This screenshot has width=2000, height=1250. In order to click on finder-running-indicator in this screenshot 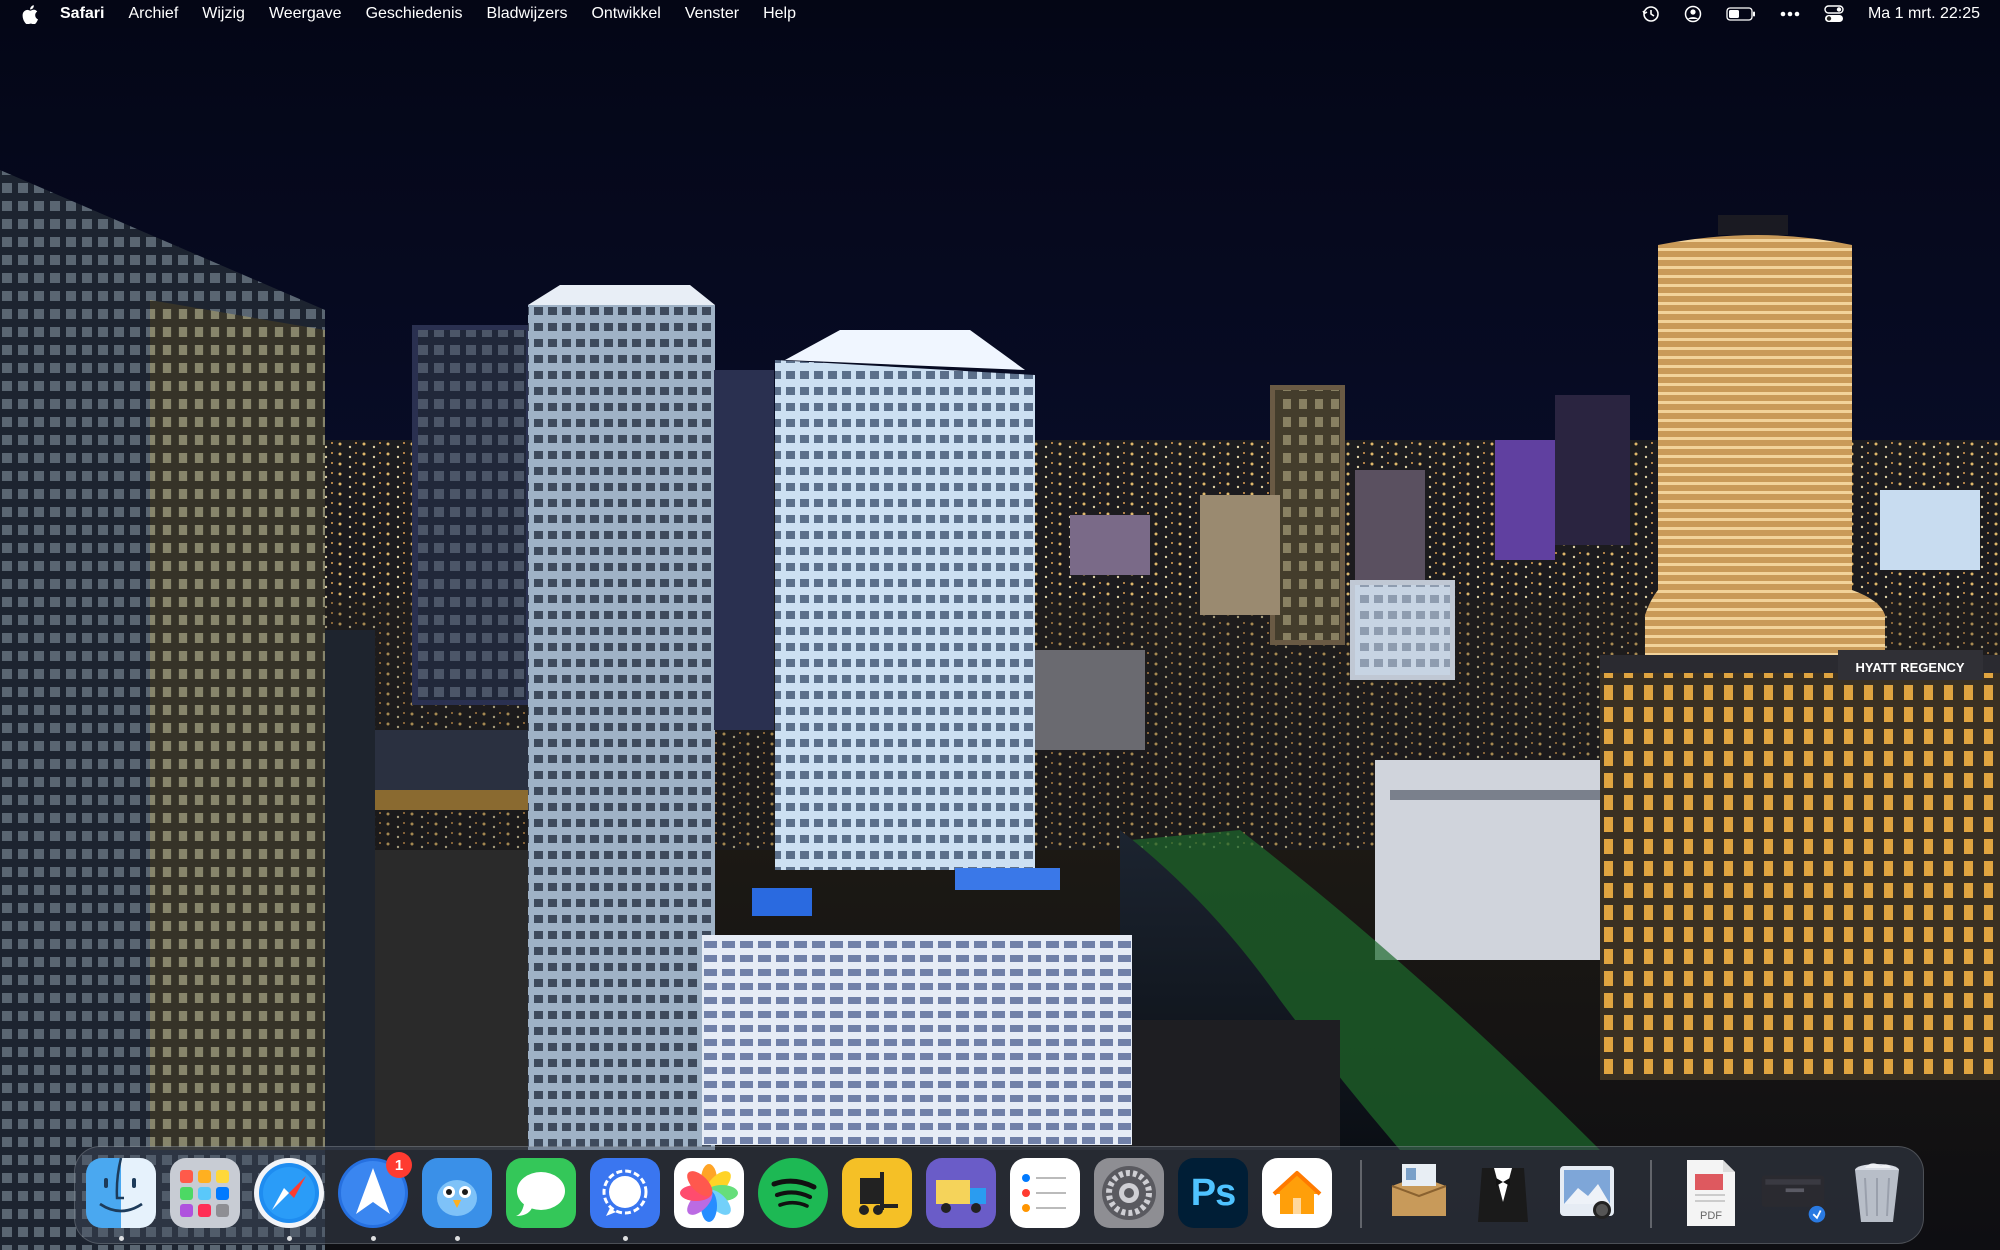, I will do `click(121, 1238)`.